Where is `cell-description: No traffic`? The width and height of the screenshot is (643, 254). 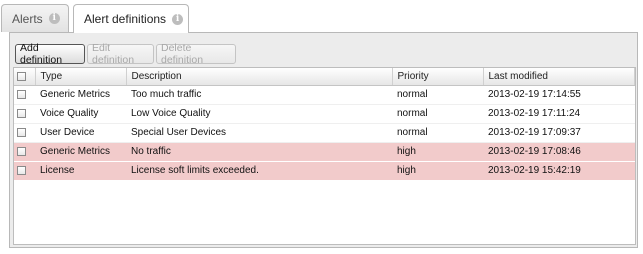
cell-description: No traffic is located at coordinates (259, 152).